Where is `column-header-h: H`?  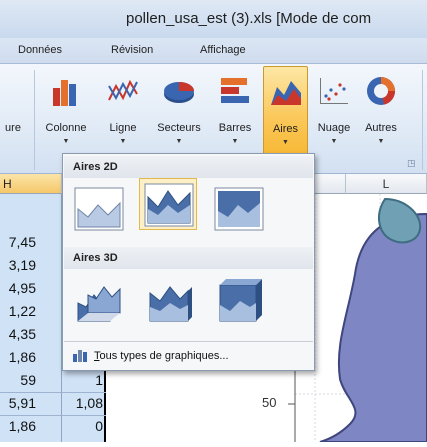
column-header-h: H is located at coordinates (31, 184).